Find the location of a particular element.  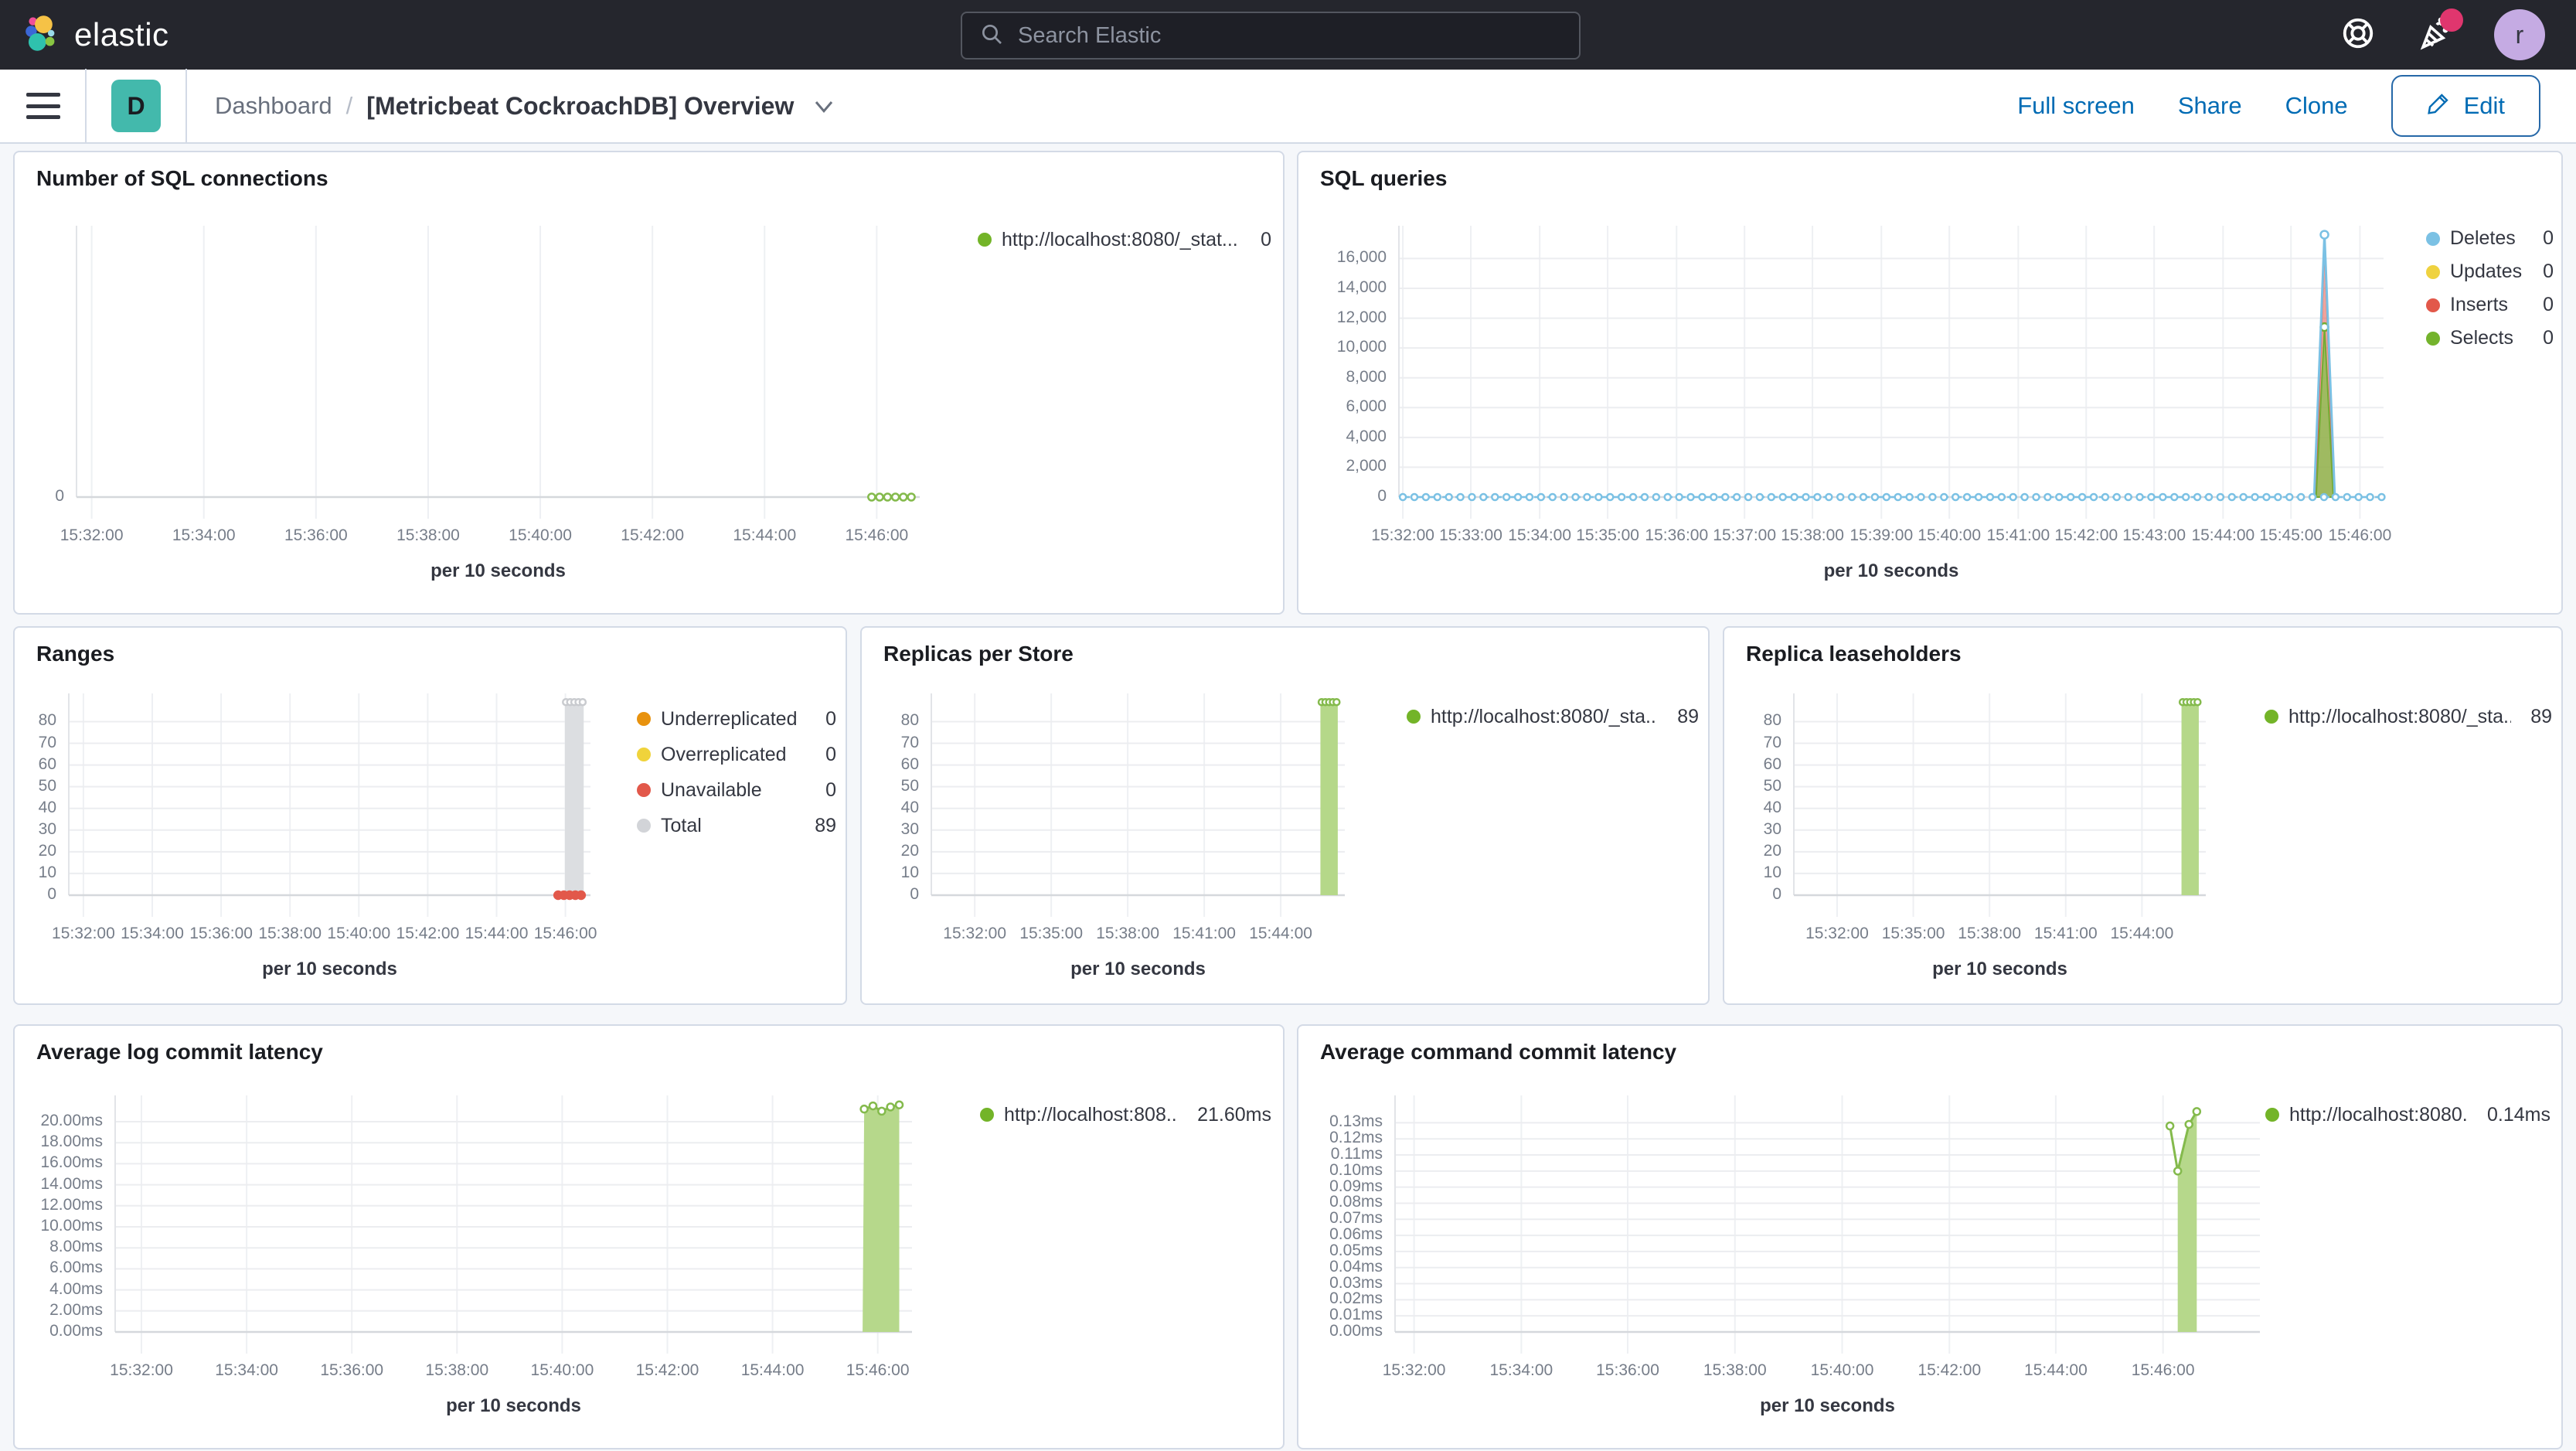

y-axis-tick: 14.00ms is located at coordinates (71, 1183).